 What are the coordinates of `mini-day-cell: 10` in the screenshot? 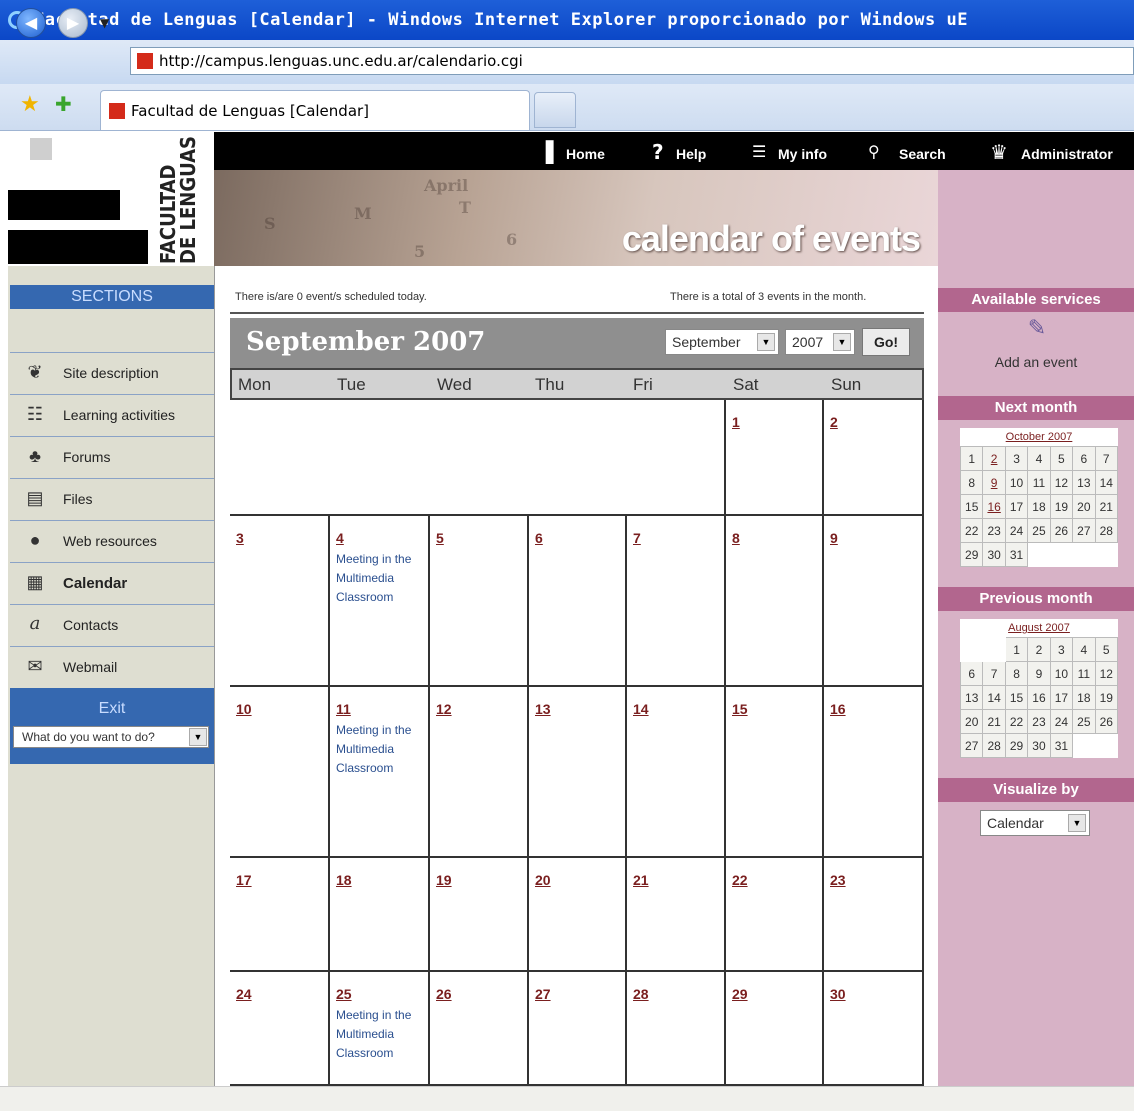 It's located at (1016, 482).